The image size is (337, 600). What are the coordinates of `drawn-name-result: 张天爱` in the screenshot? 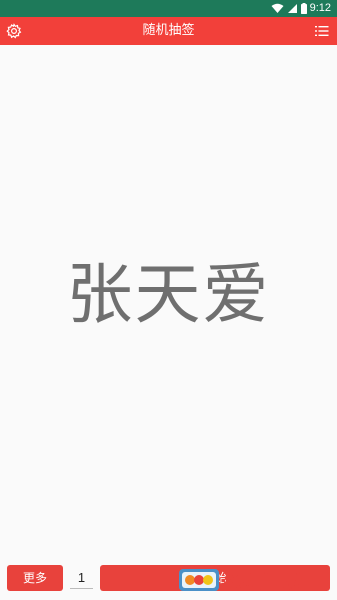 It's located at (168, 294).